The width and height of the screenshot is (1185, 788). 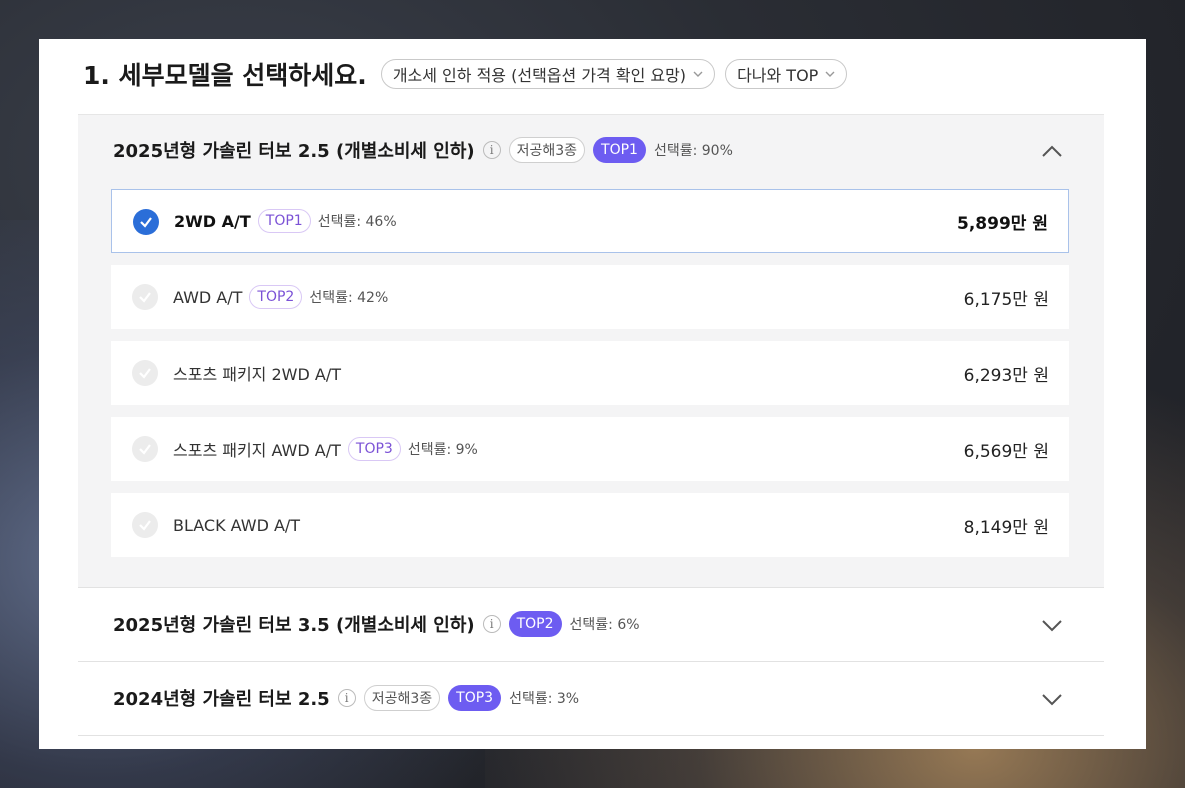 What do you see at coordinates (591, 698) in the screenshot?
I see `model-group-collapsed: 2024년형 가솔린 터보 2.5 i 저공해3종 TOP3 선택률: 3%` at bounding box center [591, 698].